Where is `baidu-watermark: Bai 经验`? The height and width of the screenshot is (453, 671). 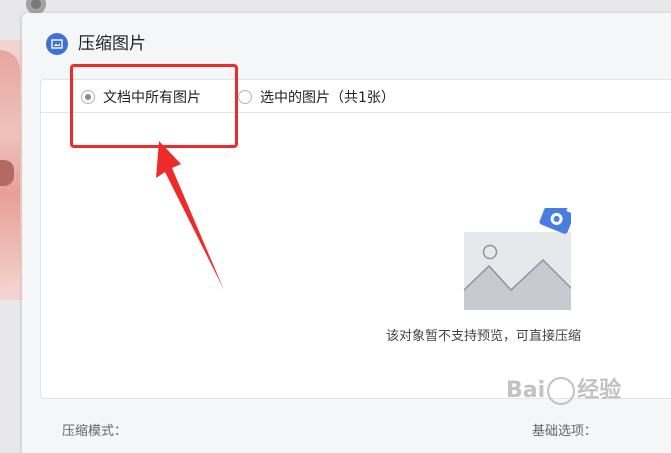
baidu-watermark: Bai 经验 is located at coordinates (563, 388).